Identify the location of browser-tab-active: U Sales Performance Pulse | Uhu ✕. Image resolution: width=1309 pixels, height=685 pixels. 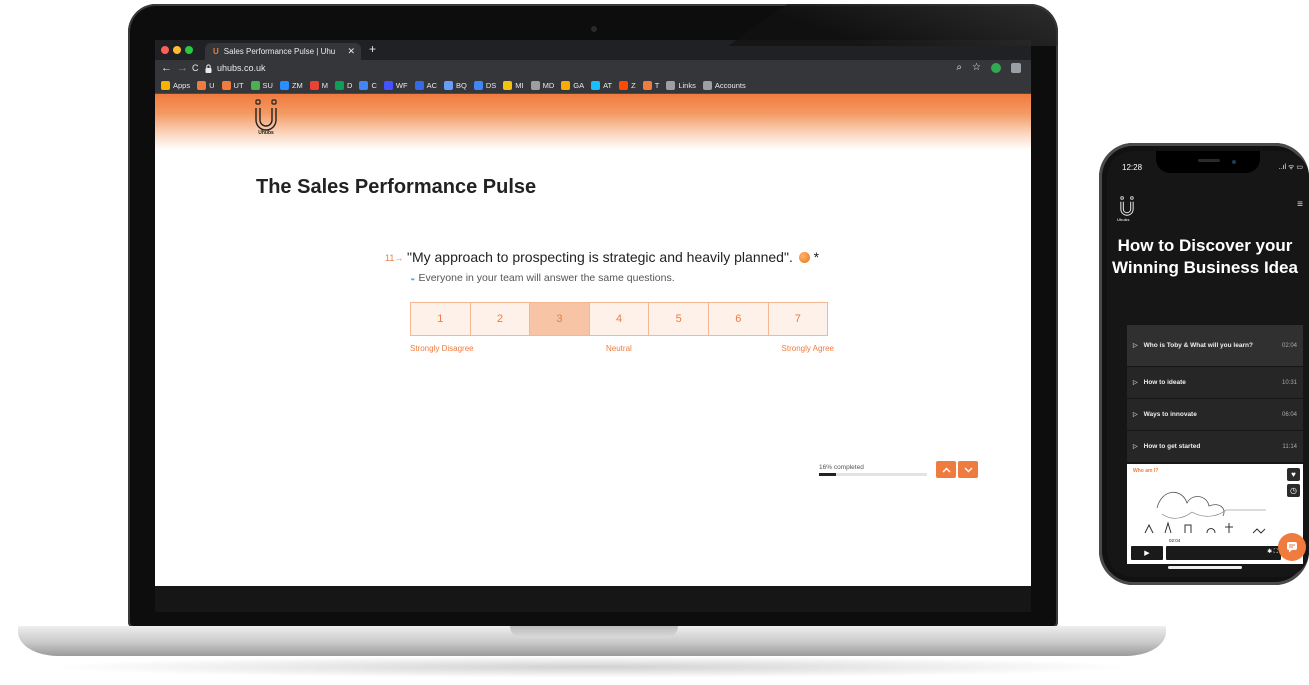
(283, 51).